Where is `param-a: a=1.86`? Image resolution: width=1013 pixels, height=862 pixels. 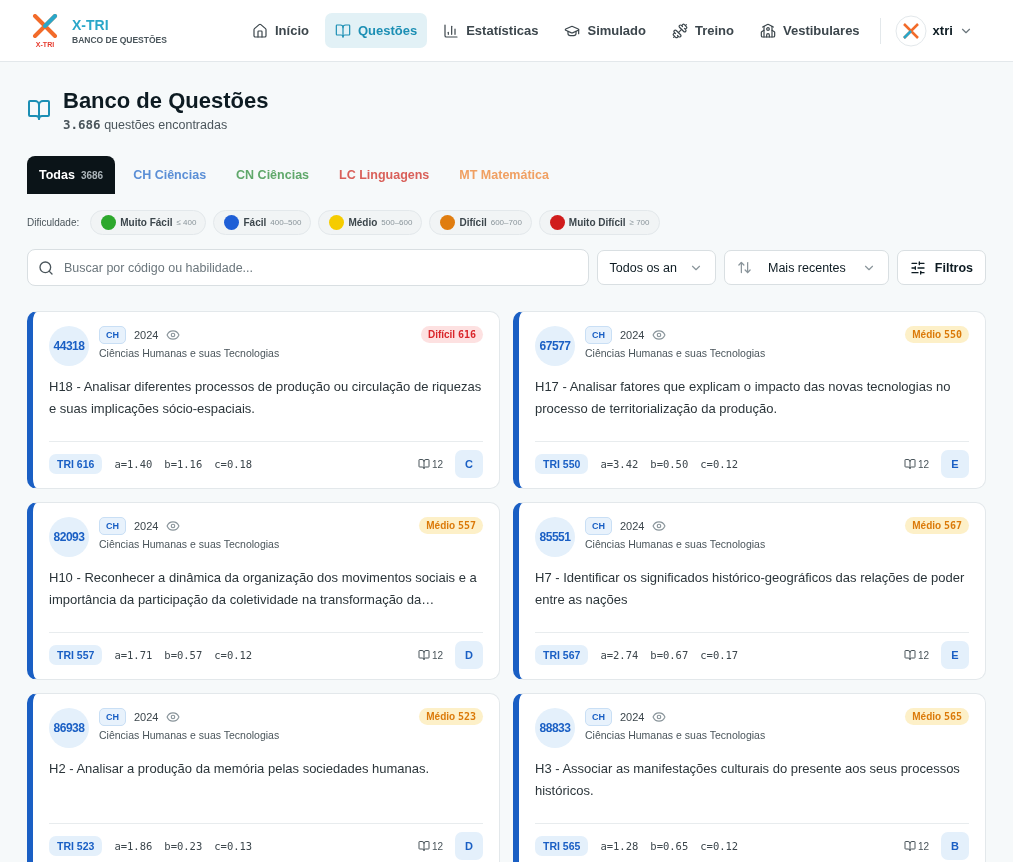
param-a: a=1.86 is located at coordinates (133, 846).